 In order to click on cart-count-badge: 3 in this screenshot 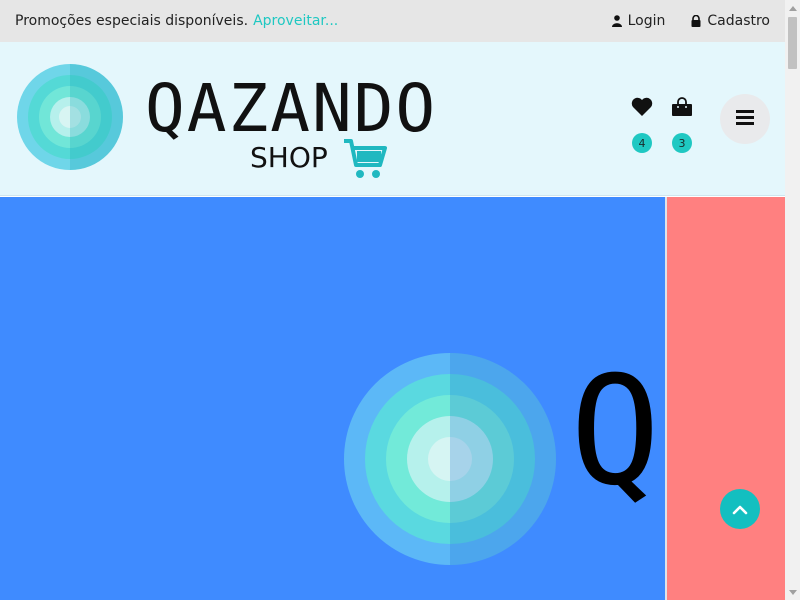, I will do `click(682, 143)`.